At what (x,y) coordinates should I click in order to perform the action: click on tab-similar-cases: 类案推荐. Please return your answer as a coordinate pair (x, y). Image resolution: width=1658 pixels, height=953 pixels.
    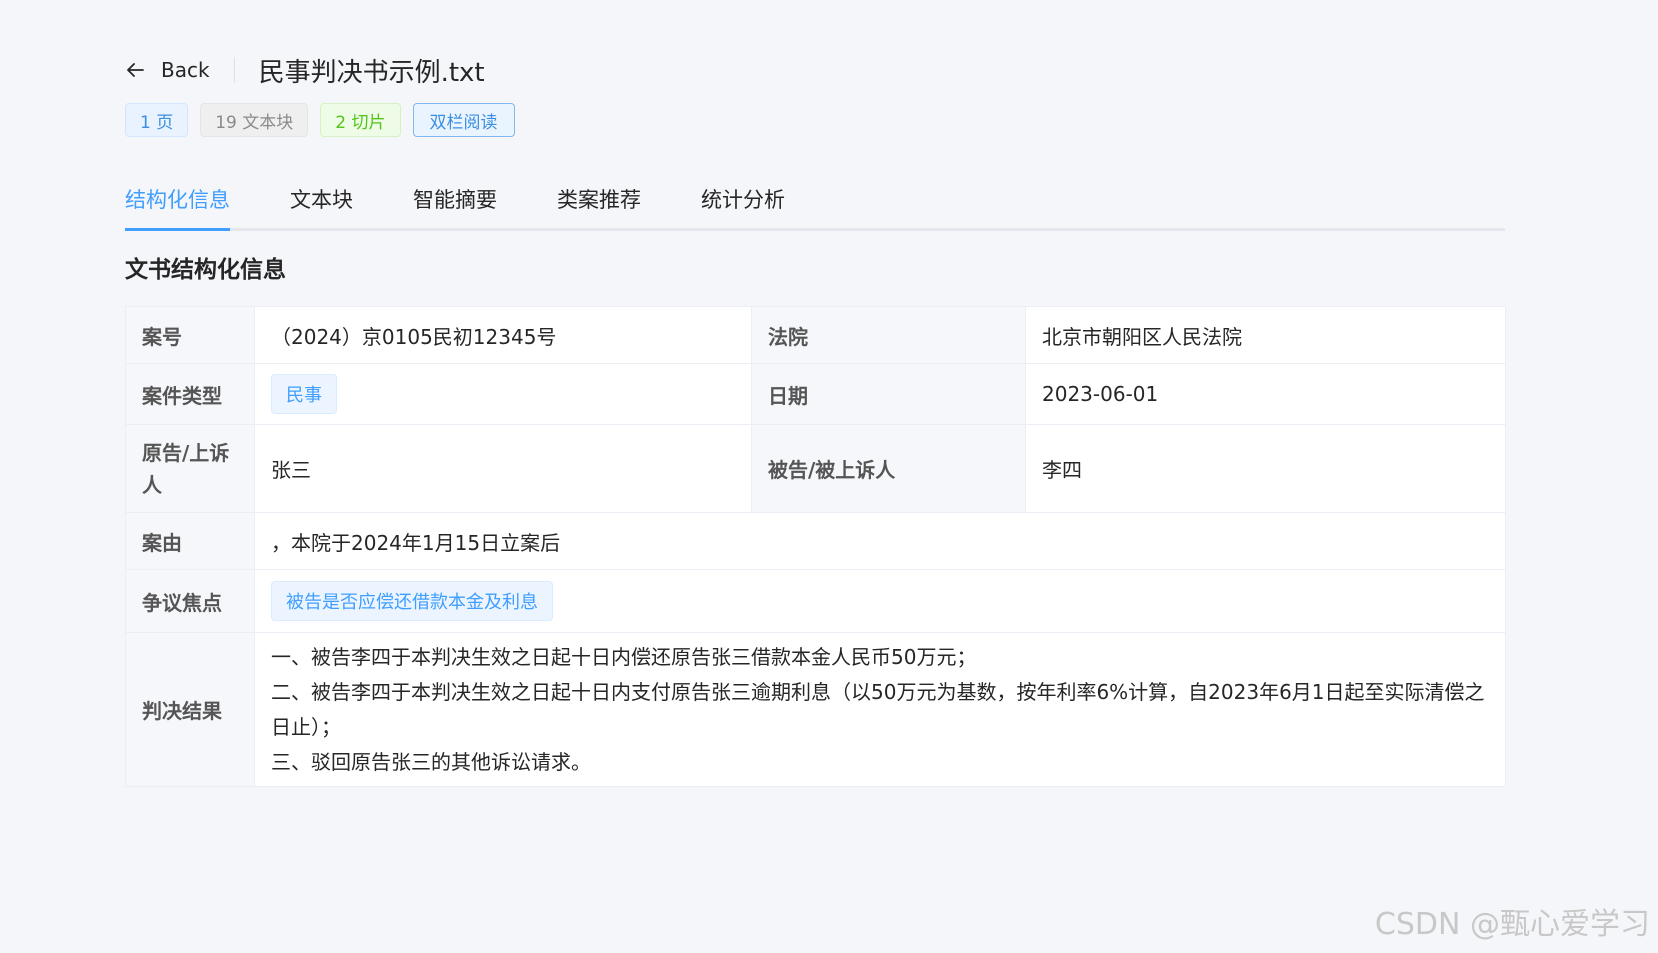
    Looking at the image, I should click on (599, 204).